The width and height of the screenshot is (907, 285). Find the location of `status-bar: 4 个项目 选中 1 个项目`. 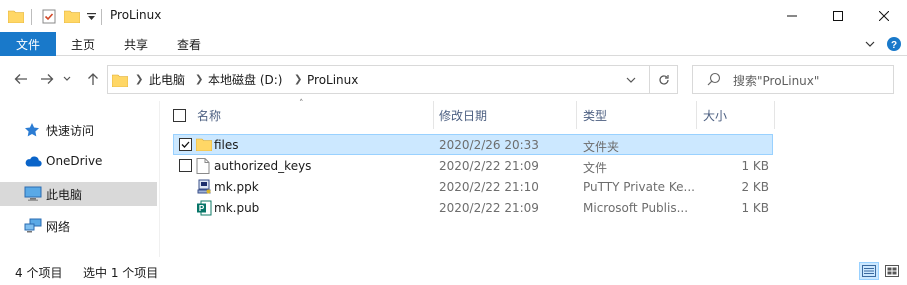

status-bar: 4 个项目 选中 1 个项目 is located at coordinates (453, 271).